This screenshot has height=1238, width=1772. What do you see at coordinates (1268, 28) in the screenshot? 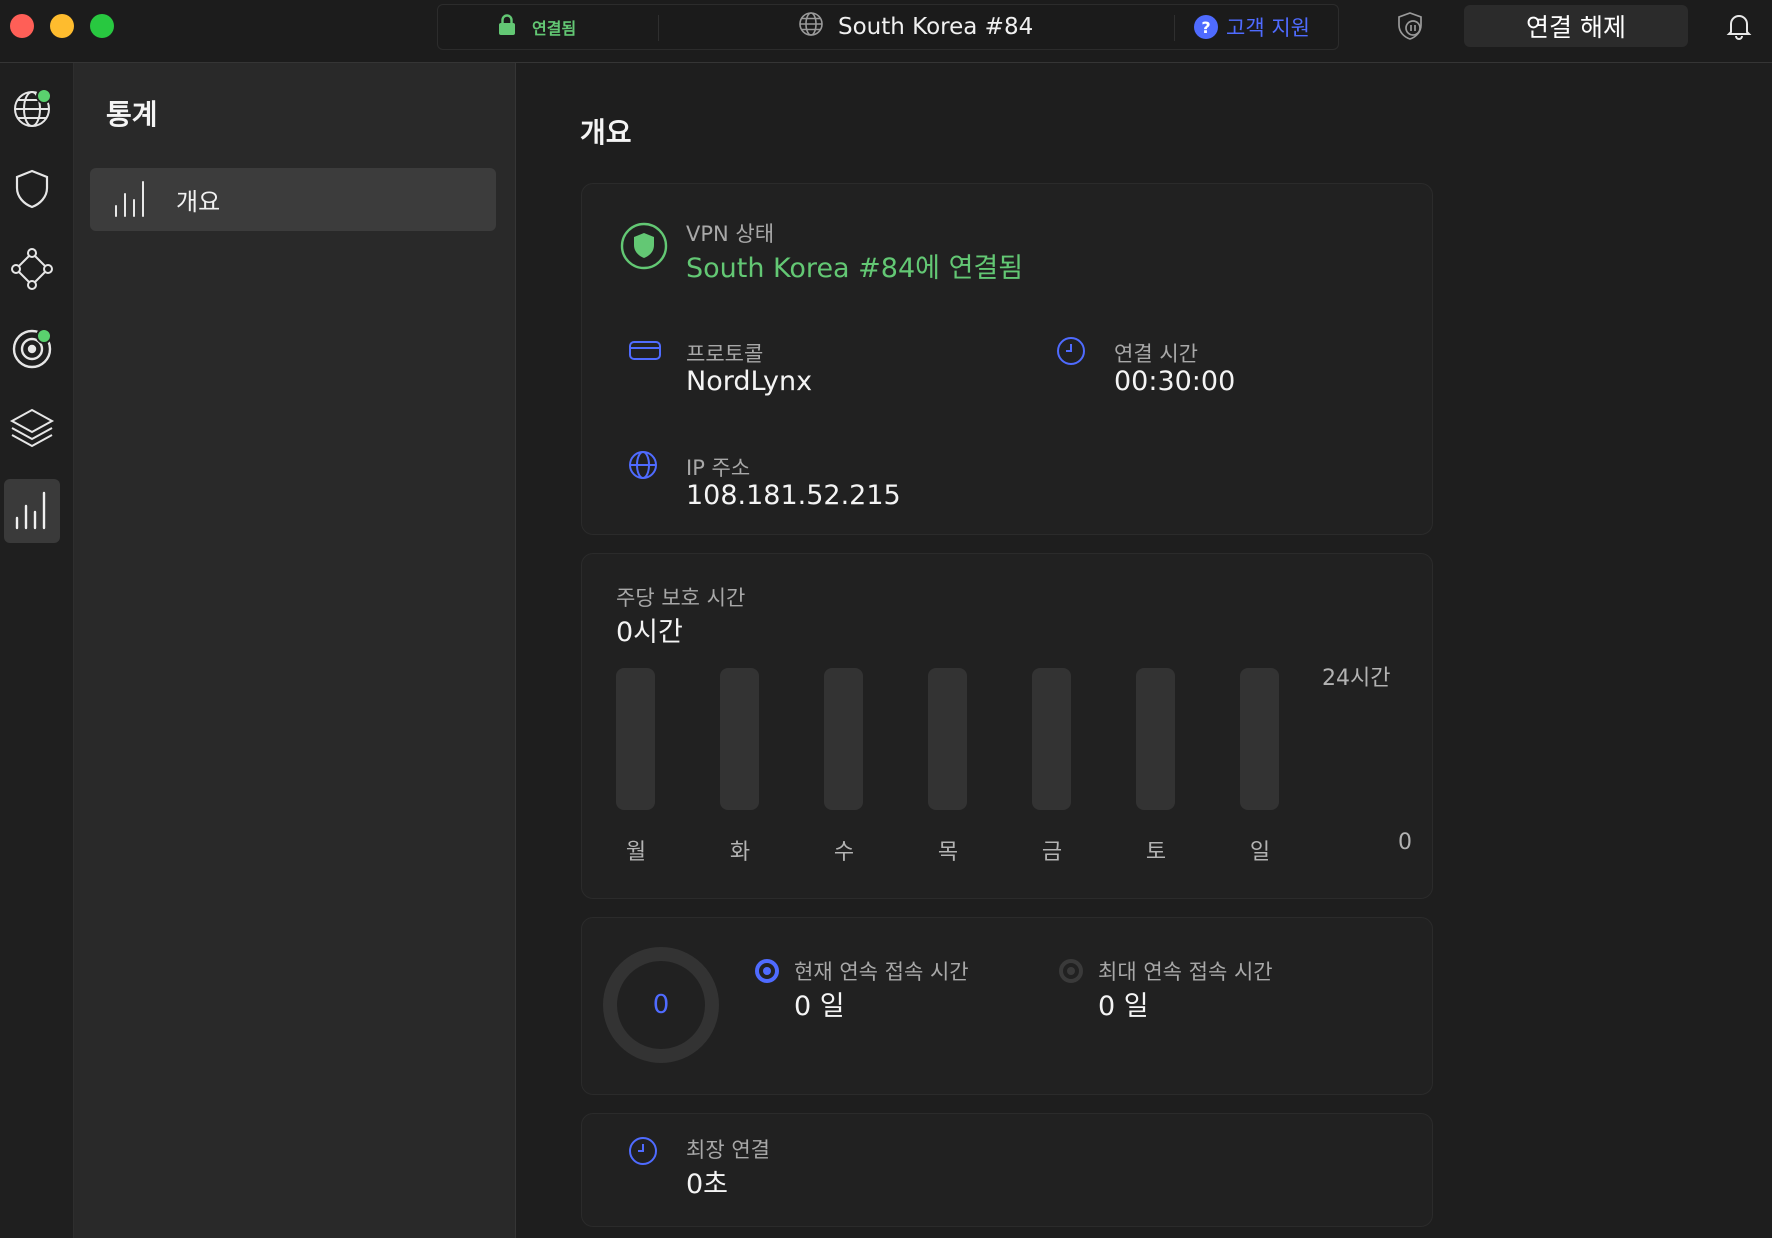
I see `support-label: 고객 지원` at bounding box center [1268, 28].